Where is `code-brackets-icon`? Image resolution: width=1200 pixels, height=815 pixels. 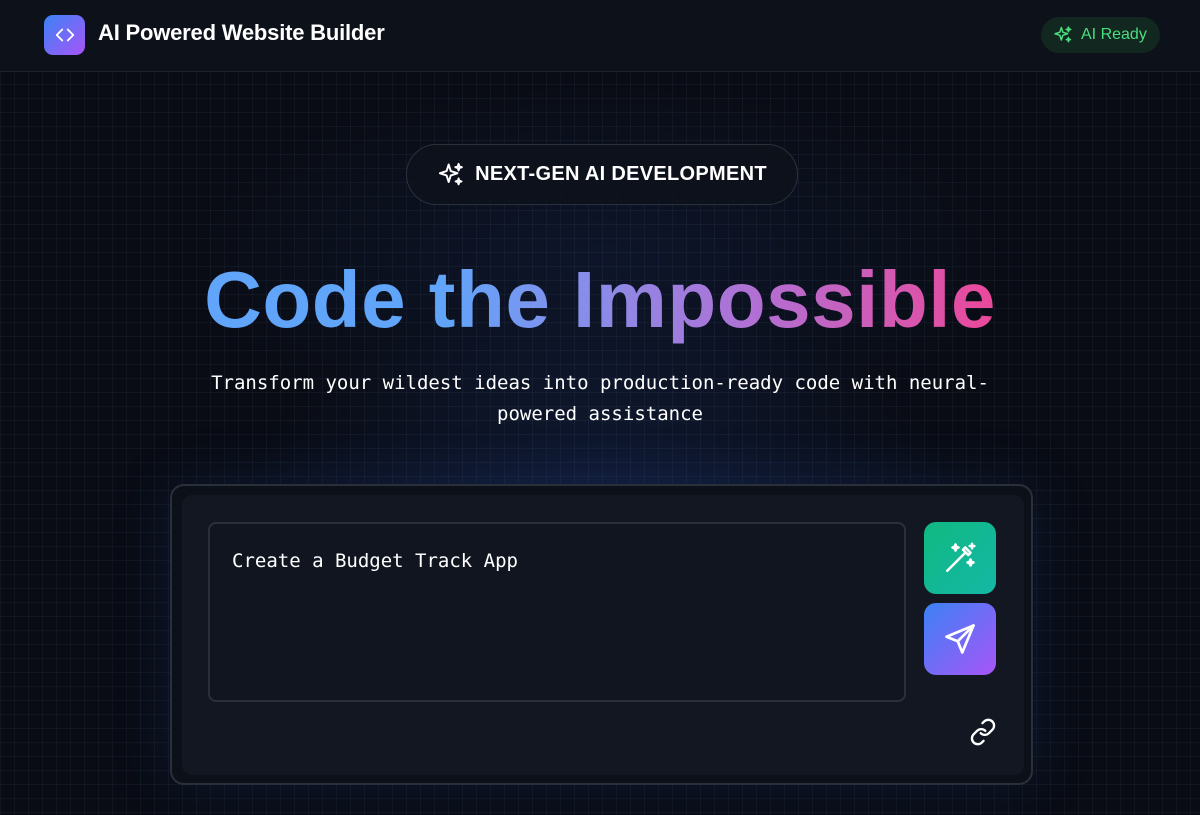 code-brackets-icon is located at coordinates (64, 35).